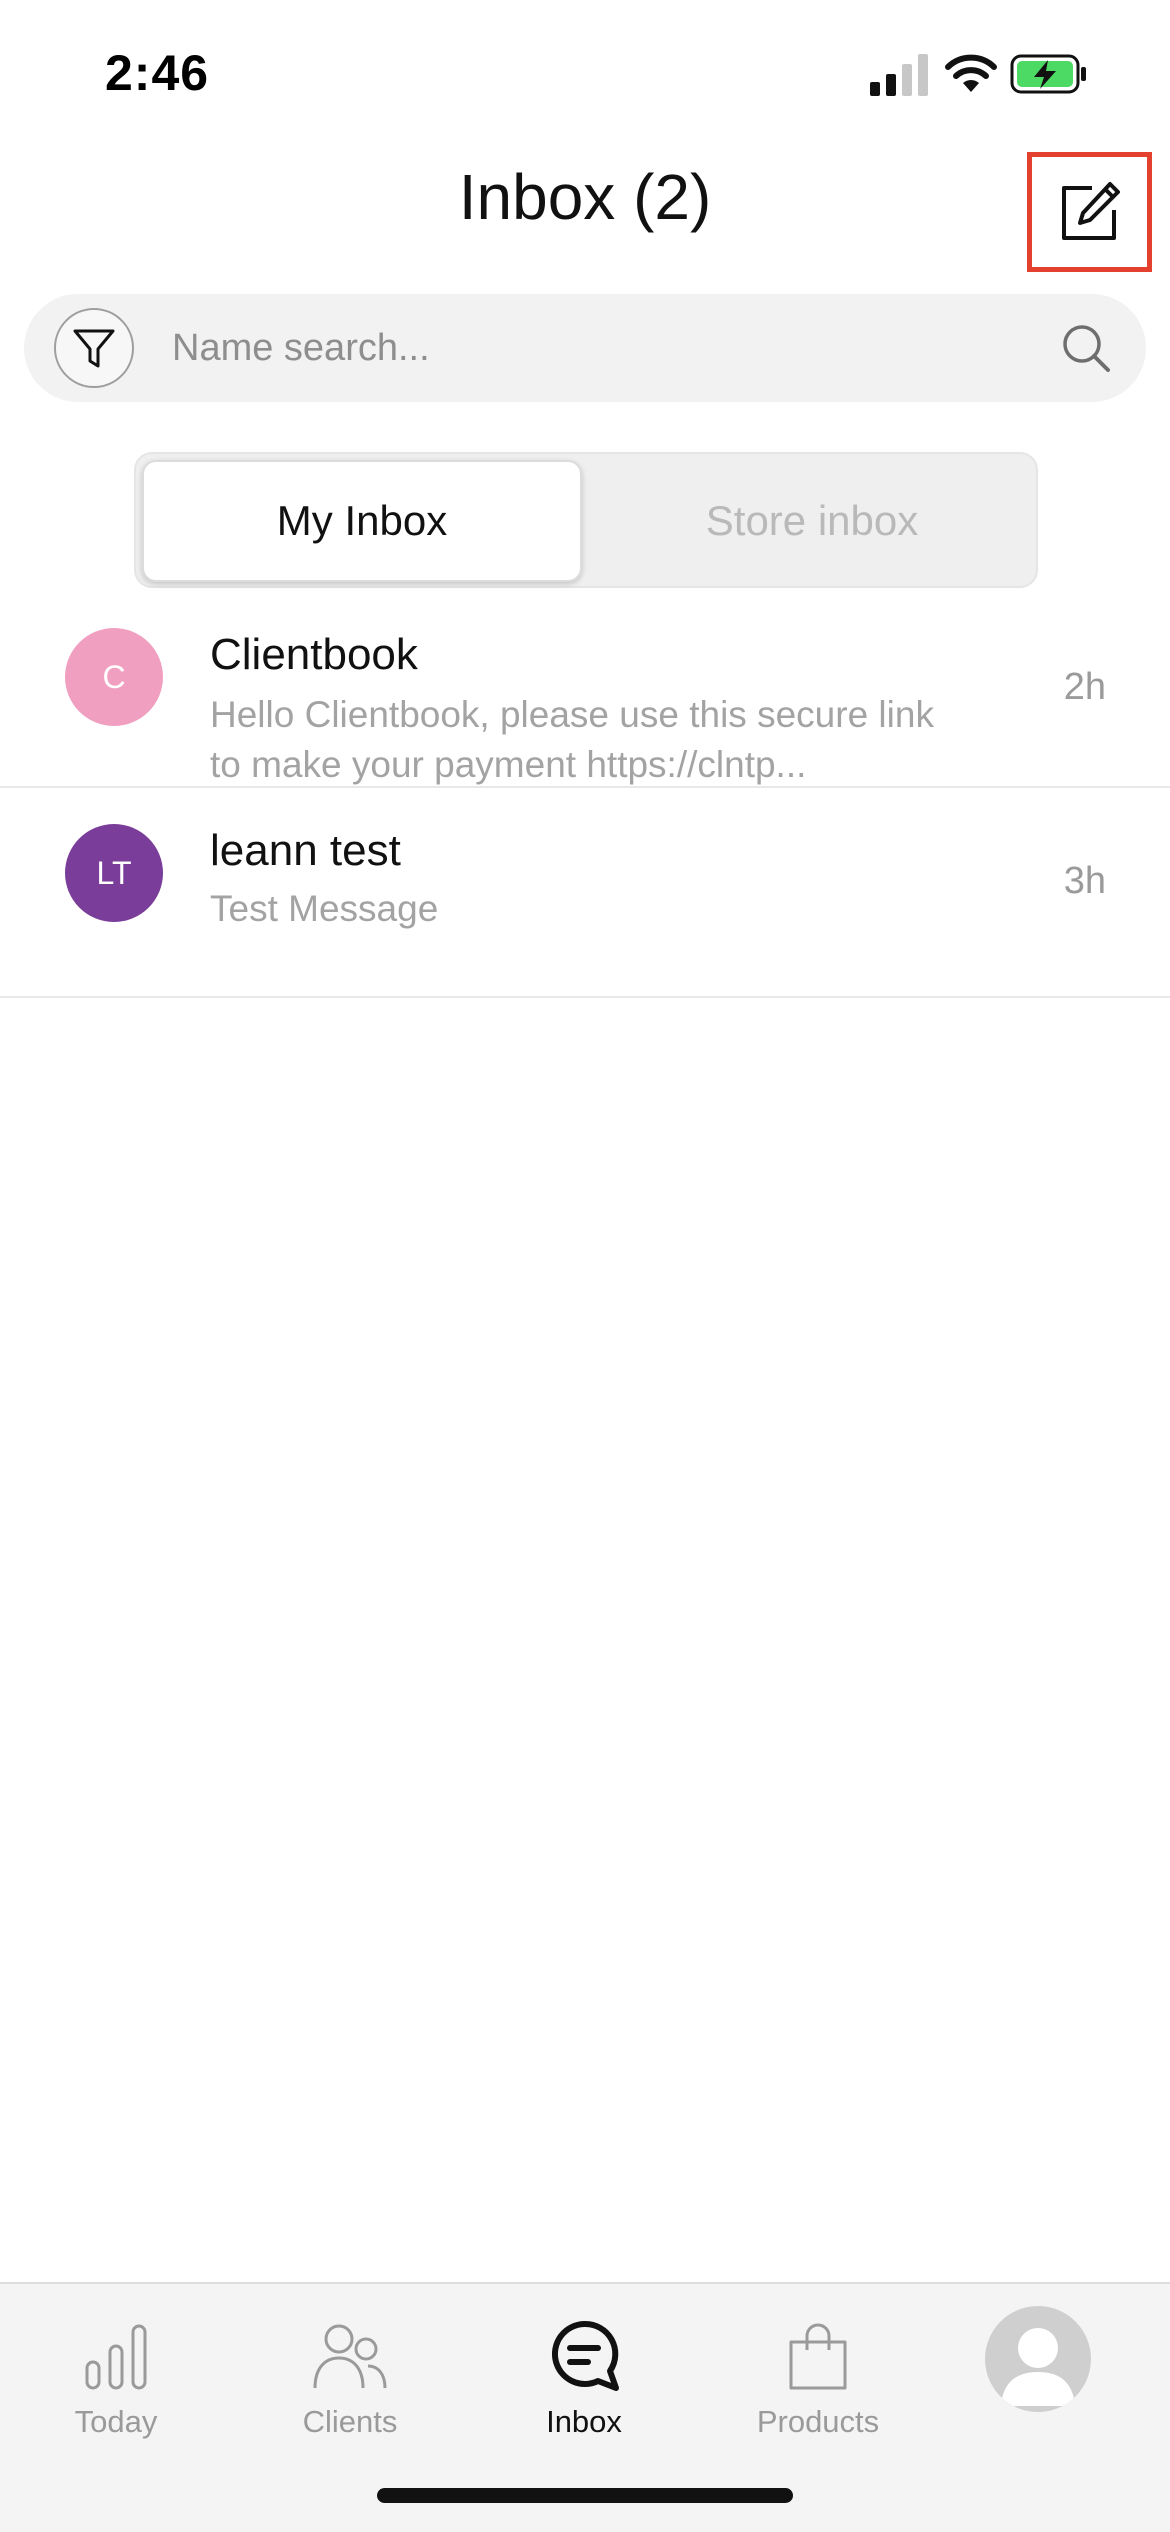  Describe the element at coordinates (585, 893) in the screenshot. I see `conversation-row: LT leann test Test Message 3h` at that location.